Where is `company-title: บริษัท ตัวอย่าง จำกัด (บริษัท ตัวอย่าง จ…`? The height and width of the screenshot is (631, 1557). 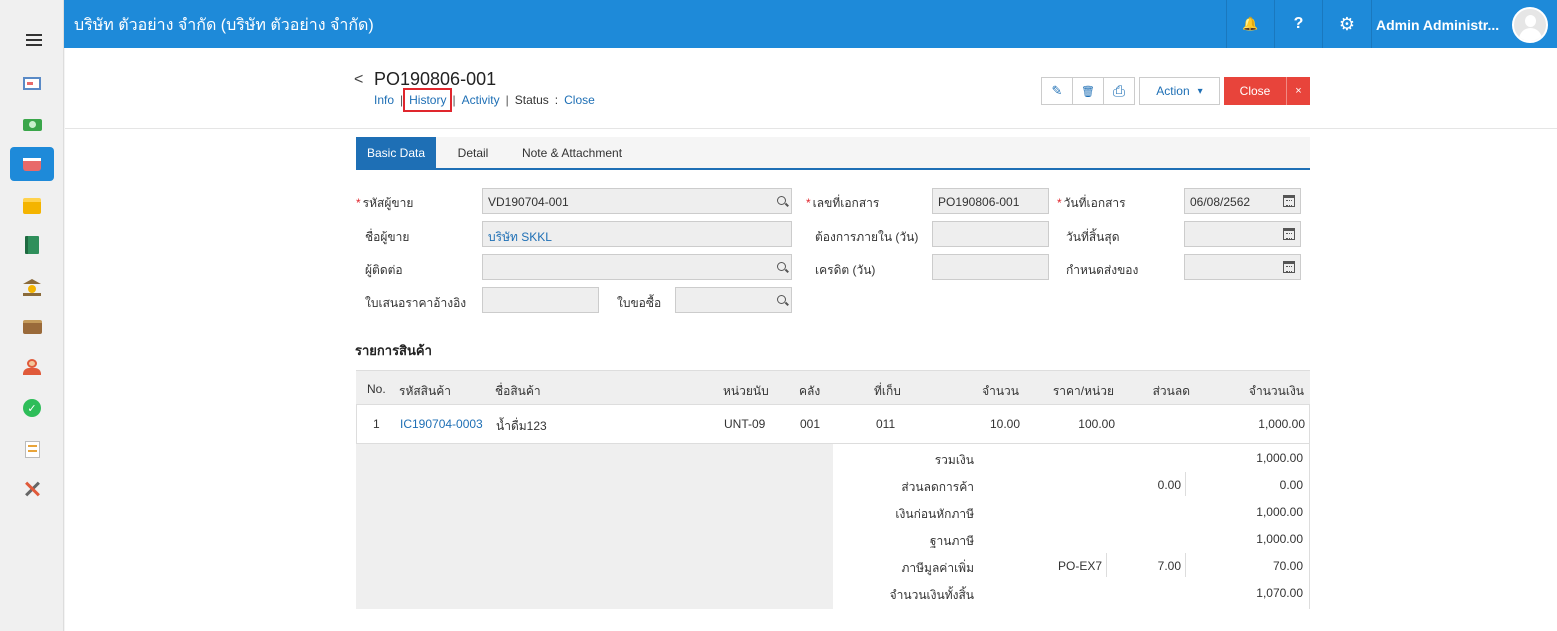 company-title: บริษัท ตัวอย่าง จำกัด (บริษัท ตัวอย่าง จ… is located at coordinates (224, 25).